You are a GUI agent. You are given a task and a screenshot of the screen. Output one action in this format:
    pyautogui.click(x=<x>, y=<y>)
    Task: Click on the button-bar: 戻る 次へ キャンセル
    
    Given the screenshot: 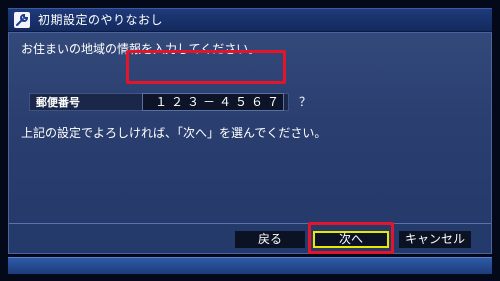 What is the action you would take?
    pyautogui.click(x=250, y=238)
    